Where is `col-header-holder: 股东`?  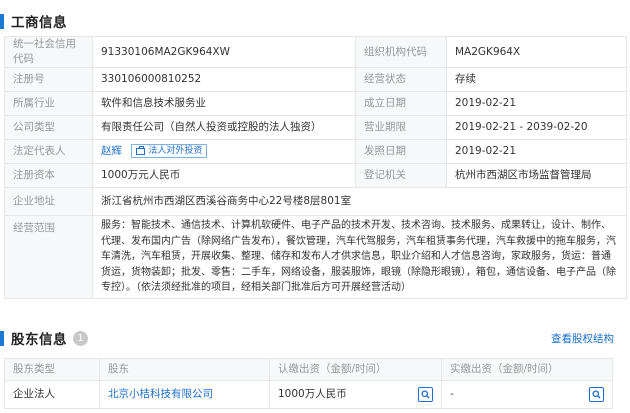 col-header-holder: 股东 is located at coordinates (184, 369).